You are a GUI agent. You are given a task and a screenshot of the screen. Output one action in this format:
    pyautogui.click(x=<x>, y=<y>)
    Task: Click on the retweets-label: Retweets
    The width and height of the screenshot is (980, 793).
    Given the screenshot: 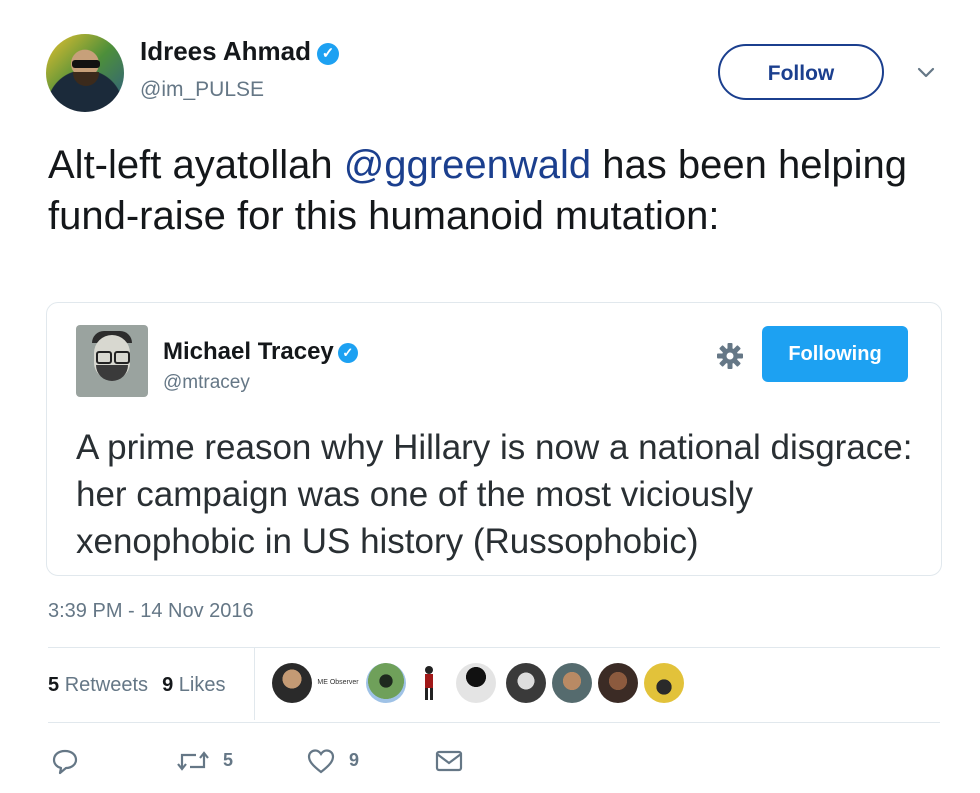 What is the action you would take?
    pyautogui.click(x=106, y=685)
    